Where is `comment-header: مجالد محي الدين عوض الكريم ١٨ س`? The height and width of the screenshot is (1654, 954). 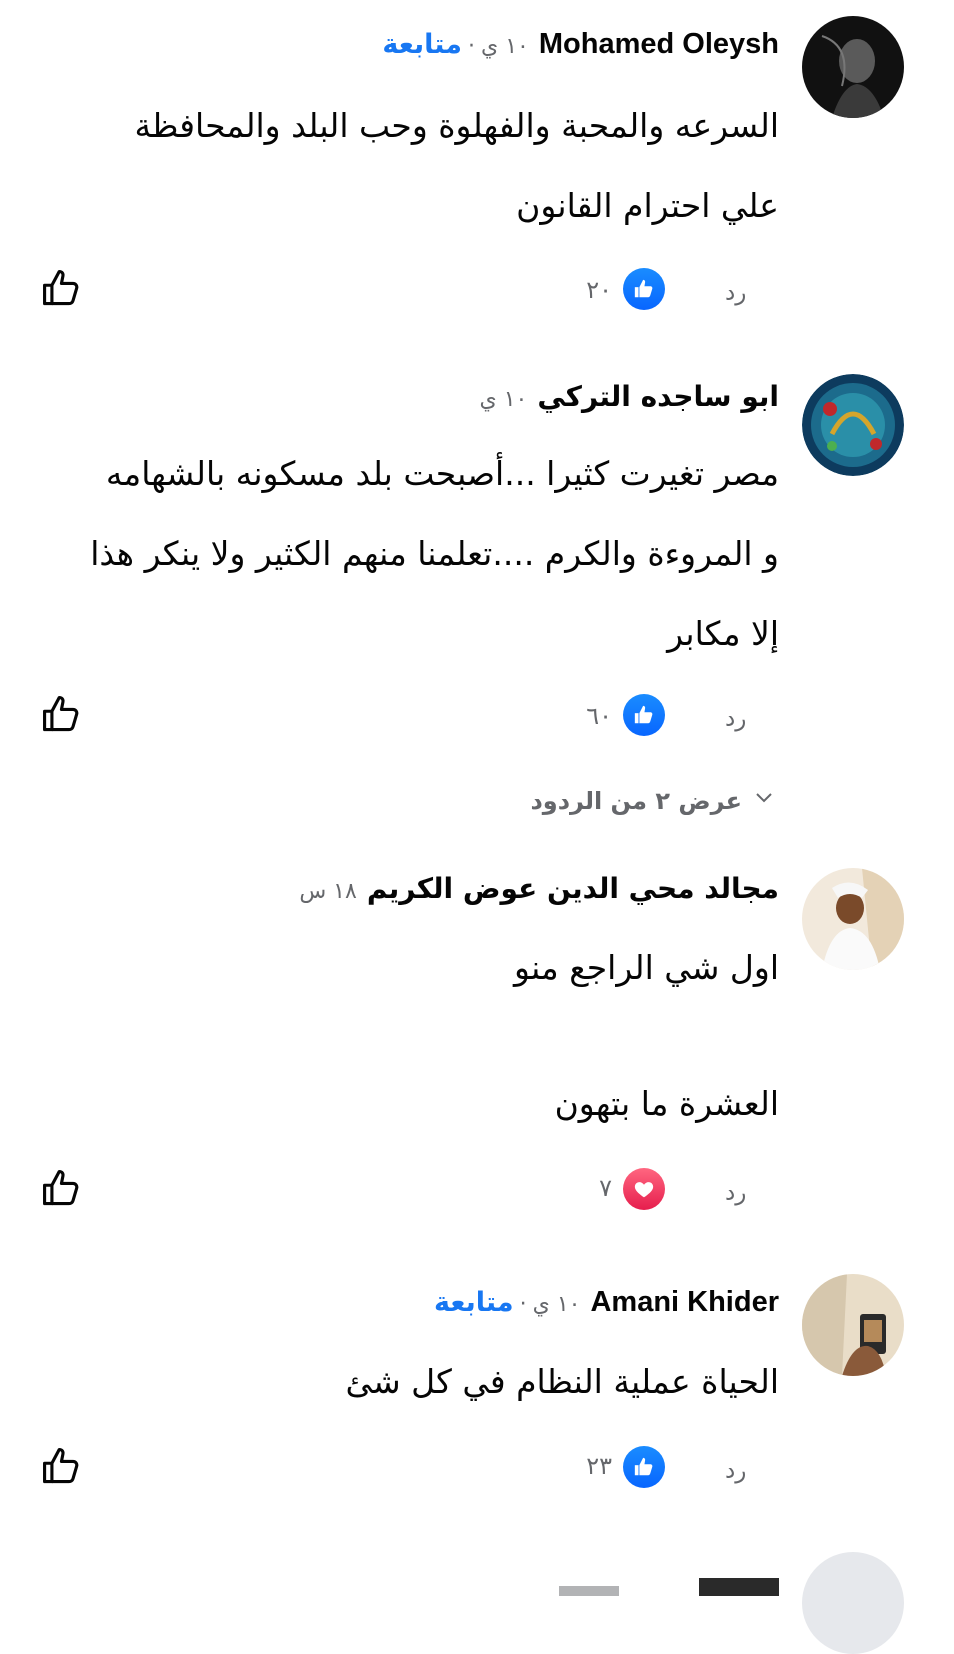
comment-header: مجالد محي الدين عوض الكريم ١٨ س is located at coordinates (539, 888).